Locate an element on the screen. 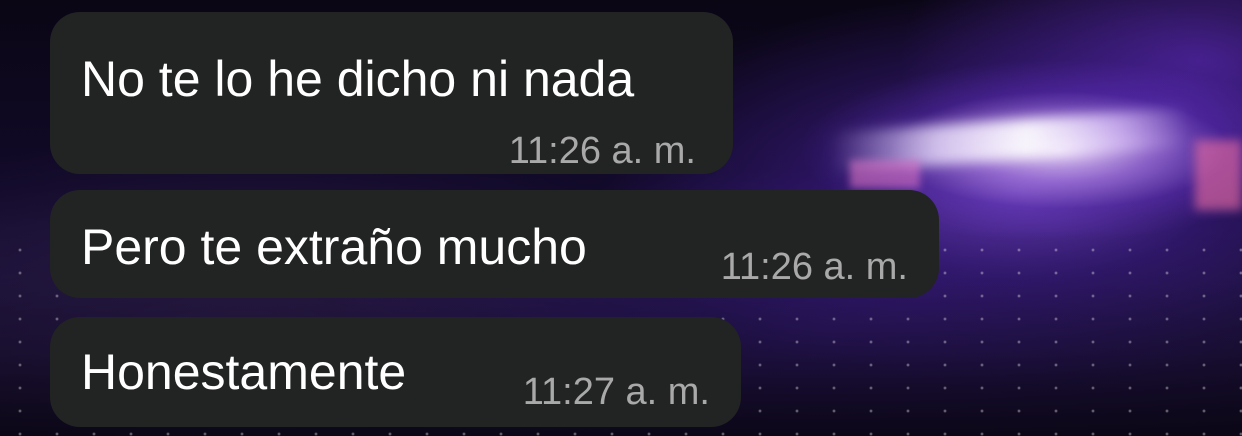 This screenshot has width=1242, height=436. message-bubble: Honestamente 11:27 a. m. is located at coordinates (395, 372).